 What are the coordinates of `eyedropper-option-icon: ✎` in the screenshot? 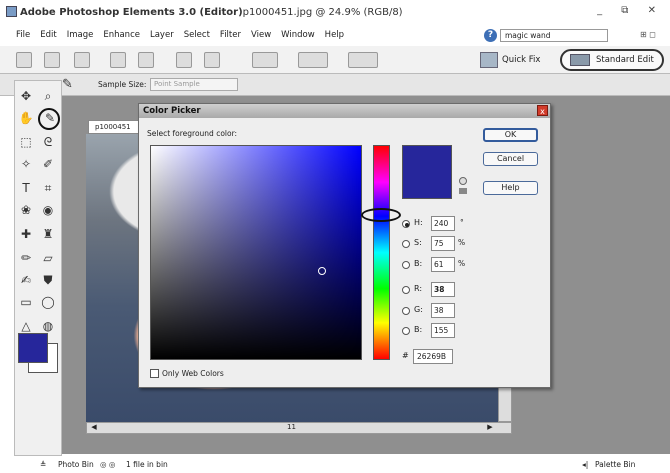 It's located at (67, 84).